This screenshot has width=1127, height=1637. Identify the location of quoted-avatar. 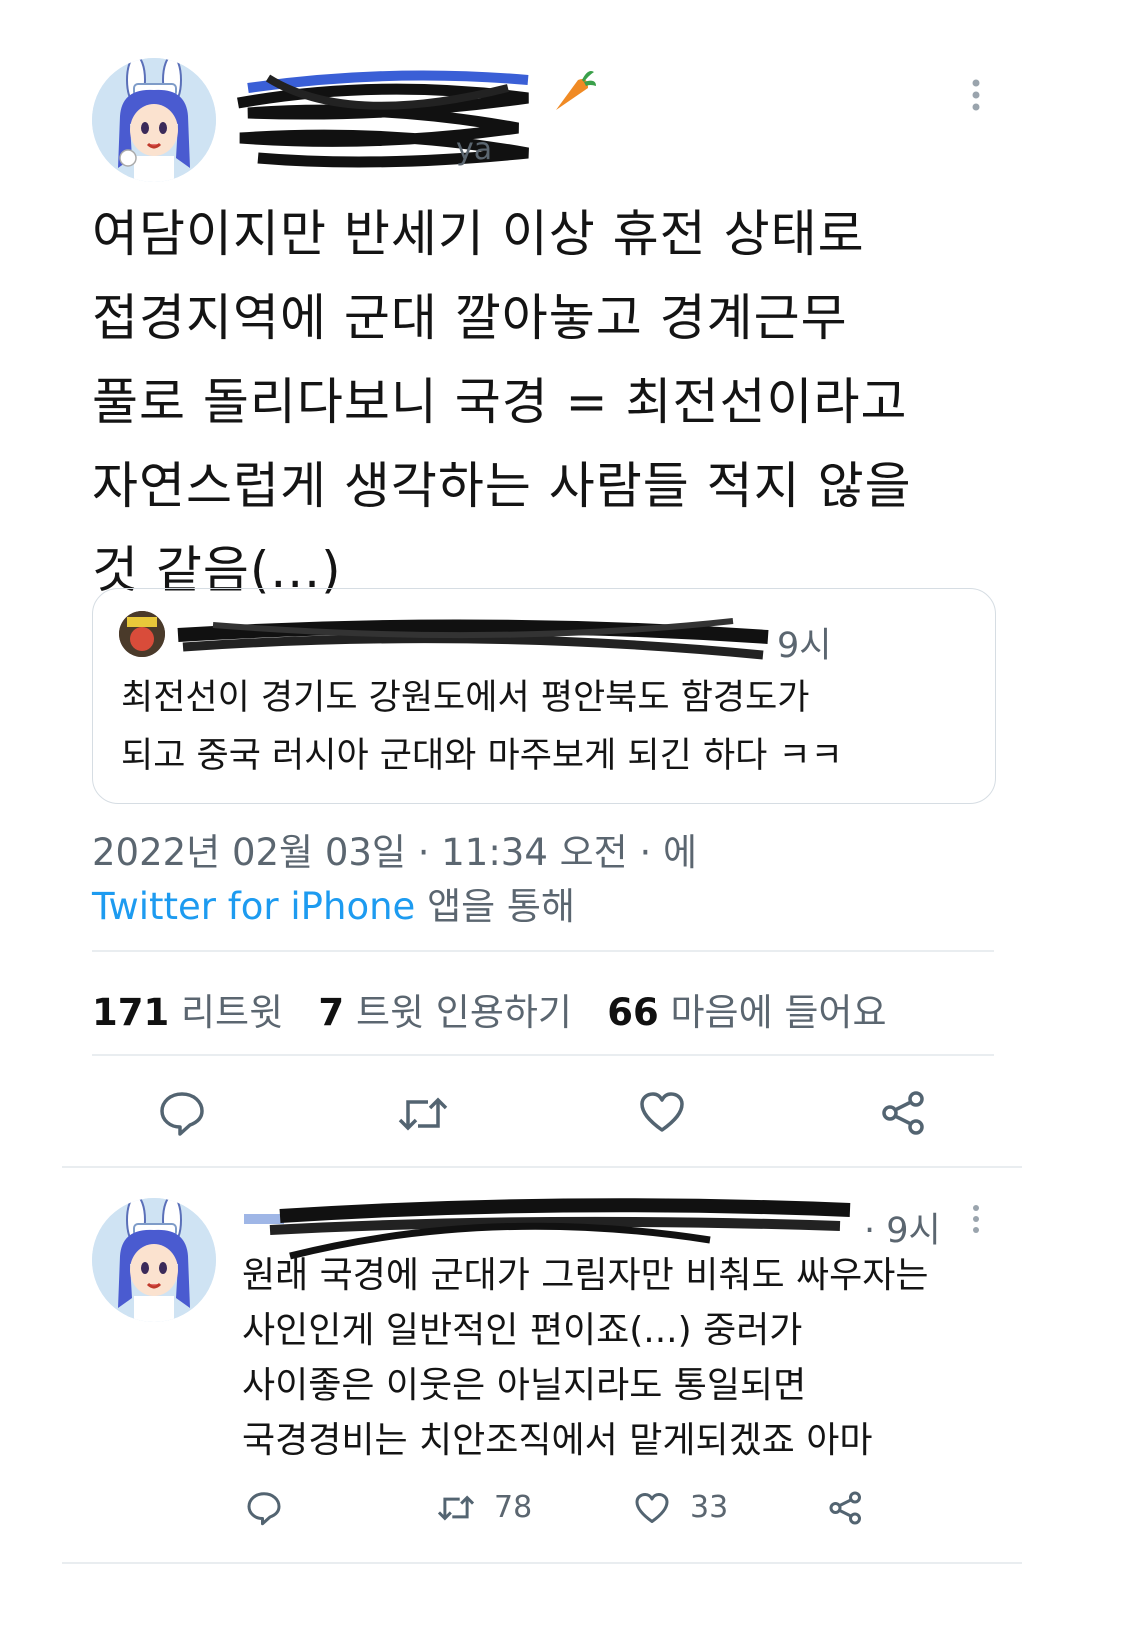
(142, 634).